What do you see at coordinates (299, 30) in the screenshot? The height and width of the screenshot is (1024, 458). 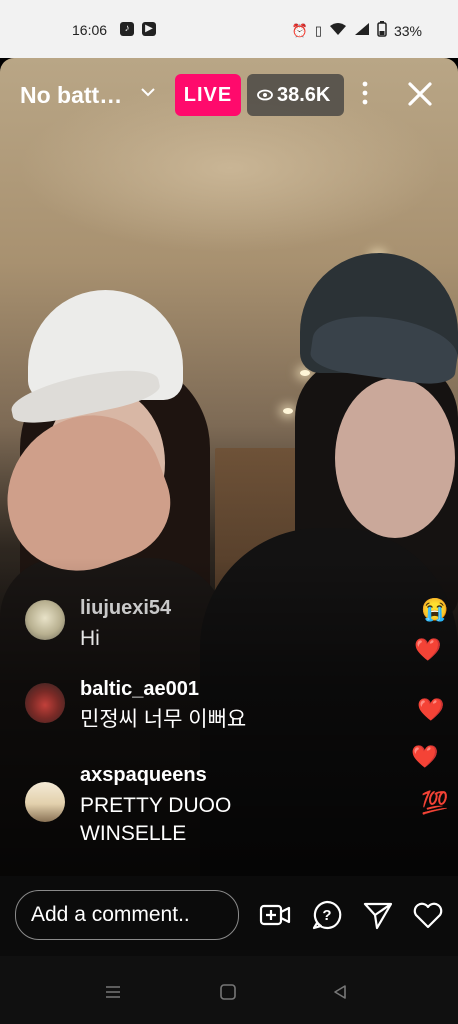 I see `alarm-icon: ⏰` at bounding box center [299, 30].